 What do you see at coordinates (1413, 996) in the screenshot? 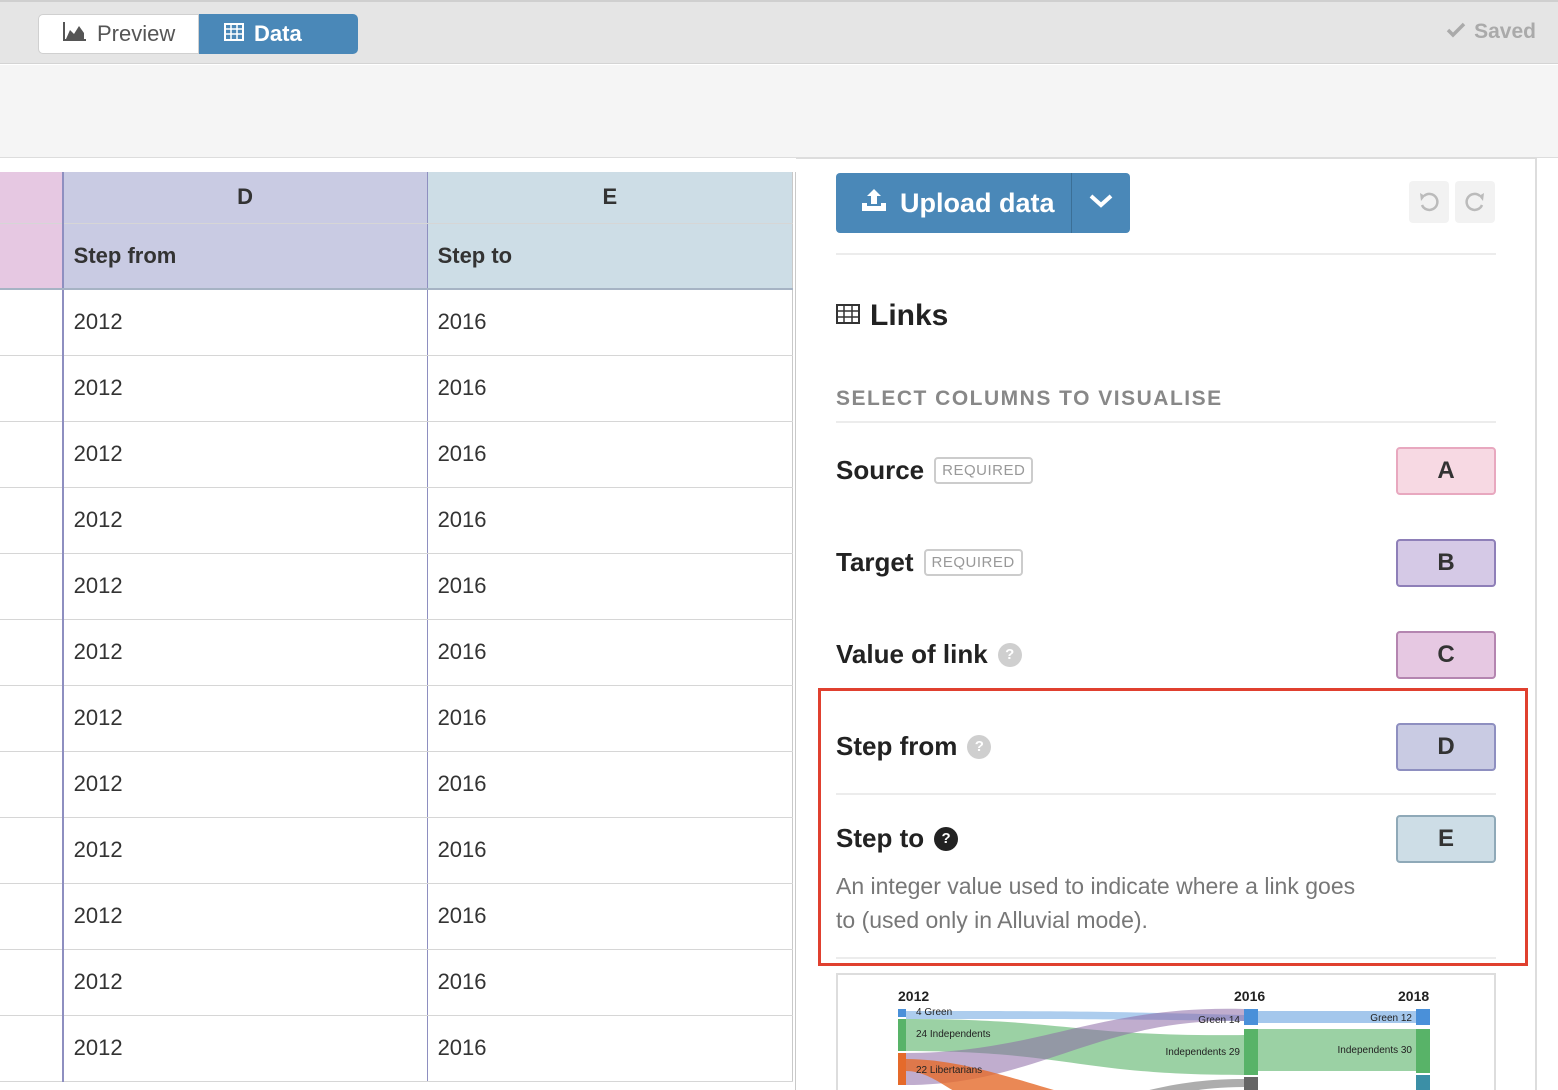
I see `year-label: 2018` at bounding box center [1413, 996].